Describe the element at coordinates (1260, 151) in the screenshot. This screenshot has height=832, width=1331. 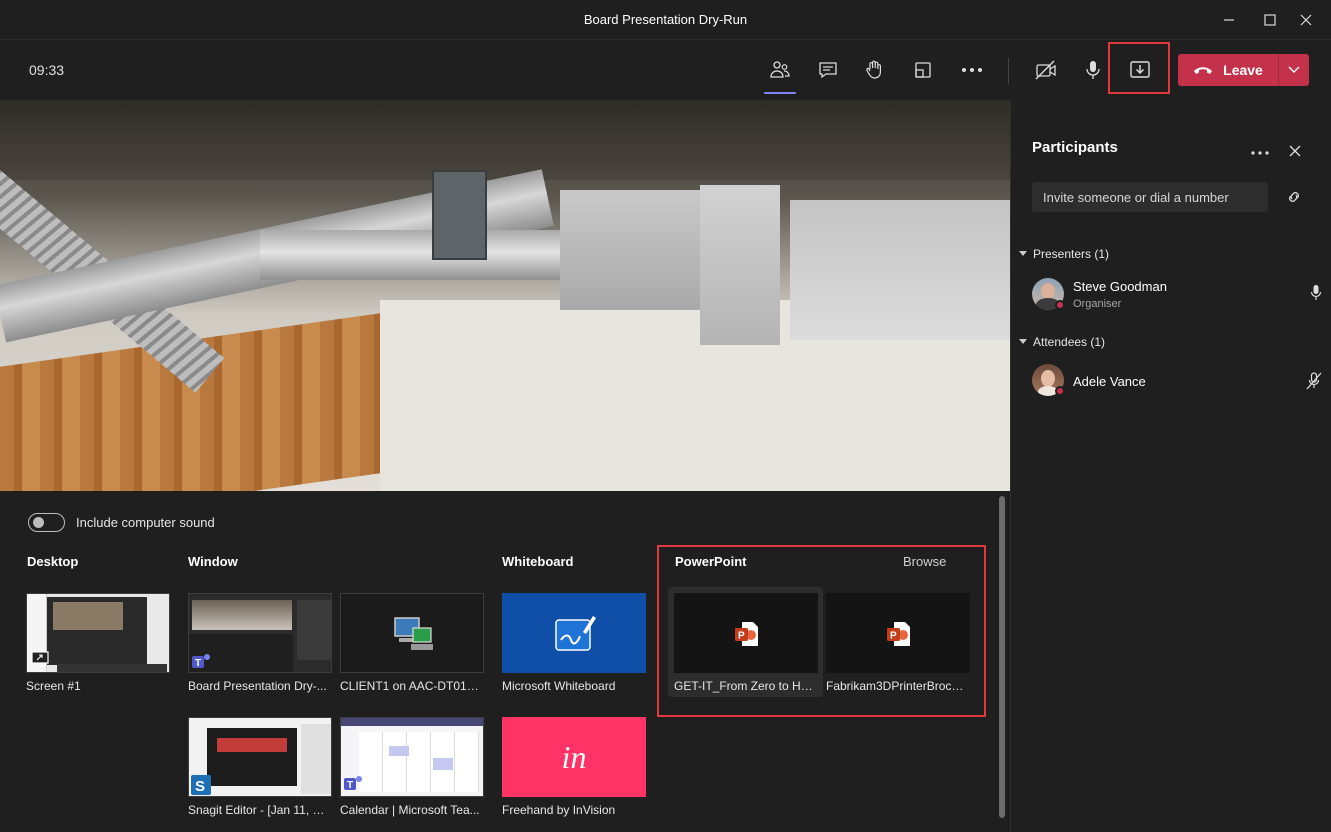
I see `participants-more-button` at that location.